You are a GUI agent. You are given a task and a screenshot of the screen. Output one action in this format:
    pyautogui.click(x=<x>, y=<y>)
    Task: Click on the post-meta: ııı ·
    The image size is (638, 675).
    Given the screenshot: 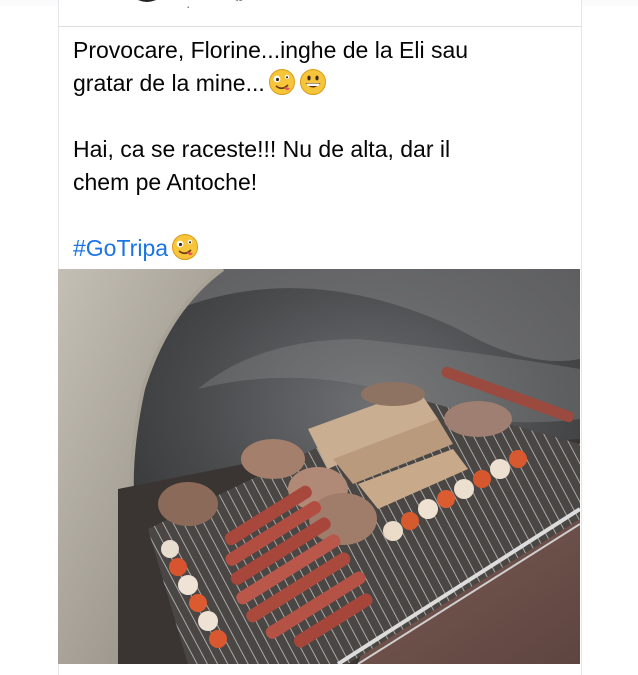 What is the action you would take?
    pyautogui.click(x=189, y=7)
    